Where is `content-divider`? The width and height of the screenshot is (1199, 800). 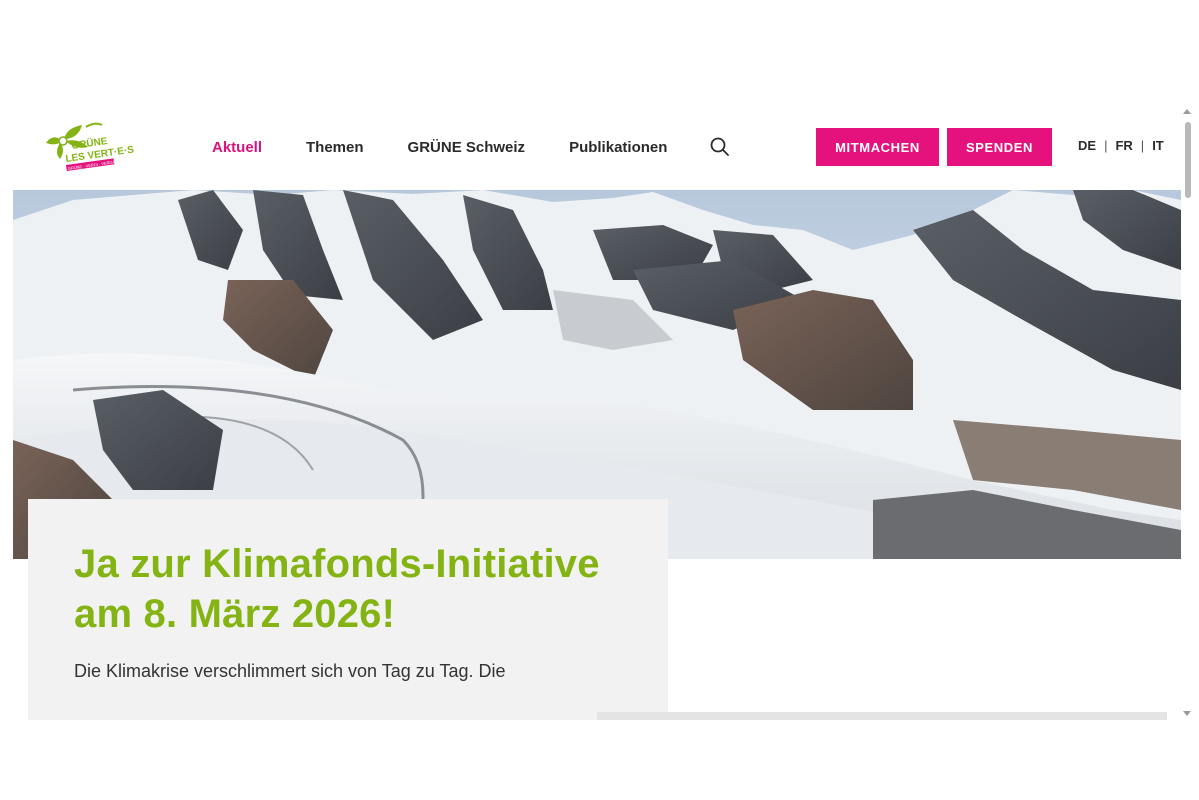 content-divider is located at coordinates (882, 716).